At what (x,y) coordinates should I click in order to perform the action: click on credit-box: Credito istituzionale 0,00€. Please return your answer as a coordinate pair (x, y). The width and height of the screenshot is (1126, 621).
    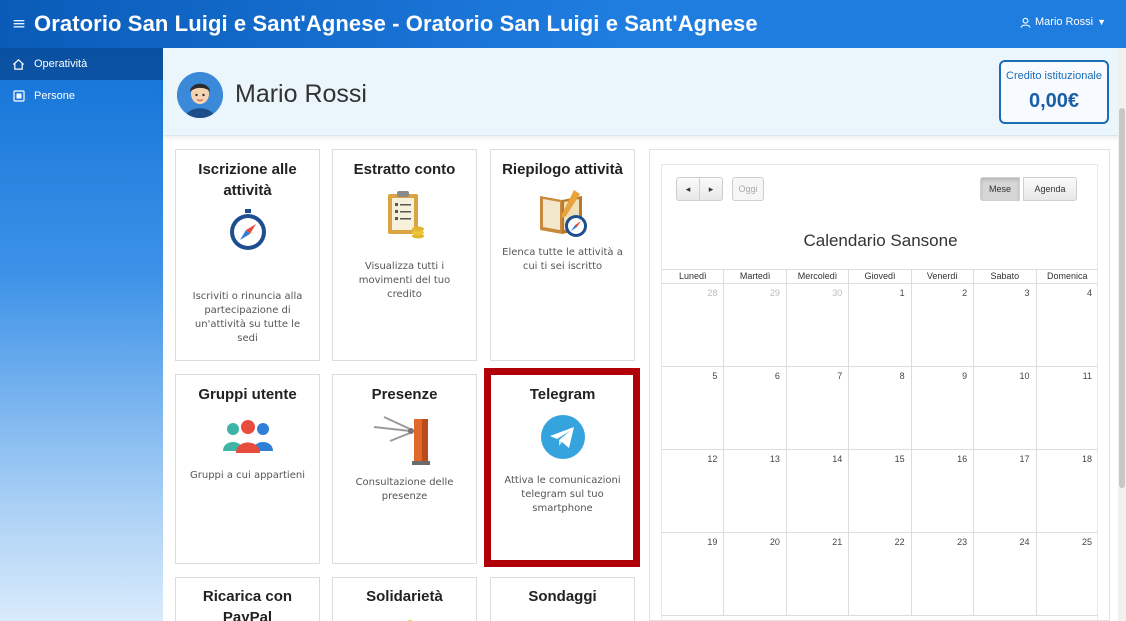
    Looking at the image, I should click on (1054, 92).